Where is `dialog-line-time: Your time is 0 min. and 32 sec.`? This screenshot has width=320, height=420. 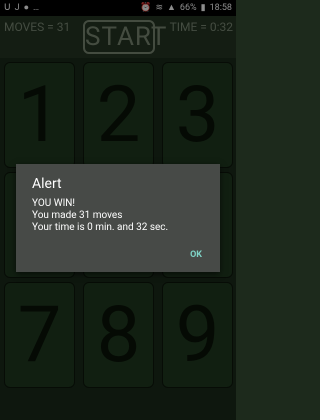
dialog-line-time: Your time is 0 min. and 32 sec. is located at coordinates (100, 227).